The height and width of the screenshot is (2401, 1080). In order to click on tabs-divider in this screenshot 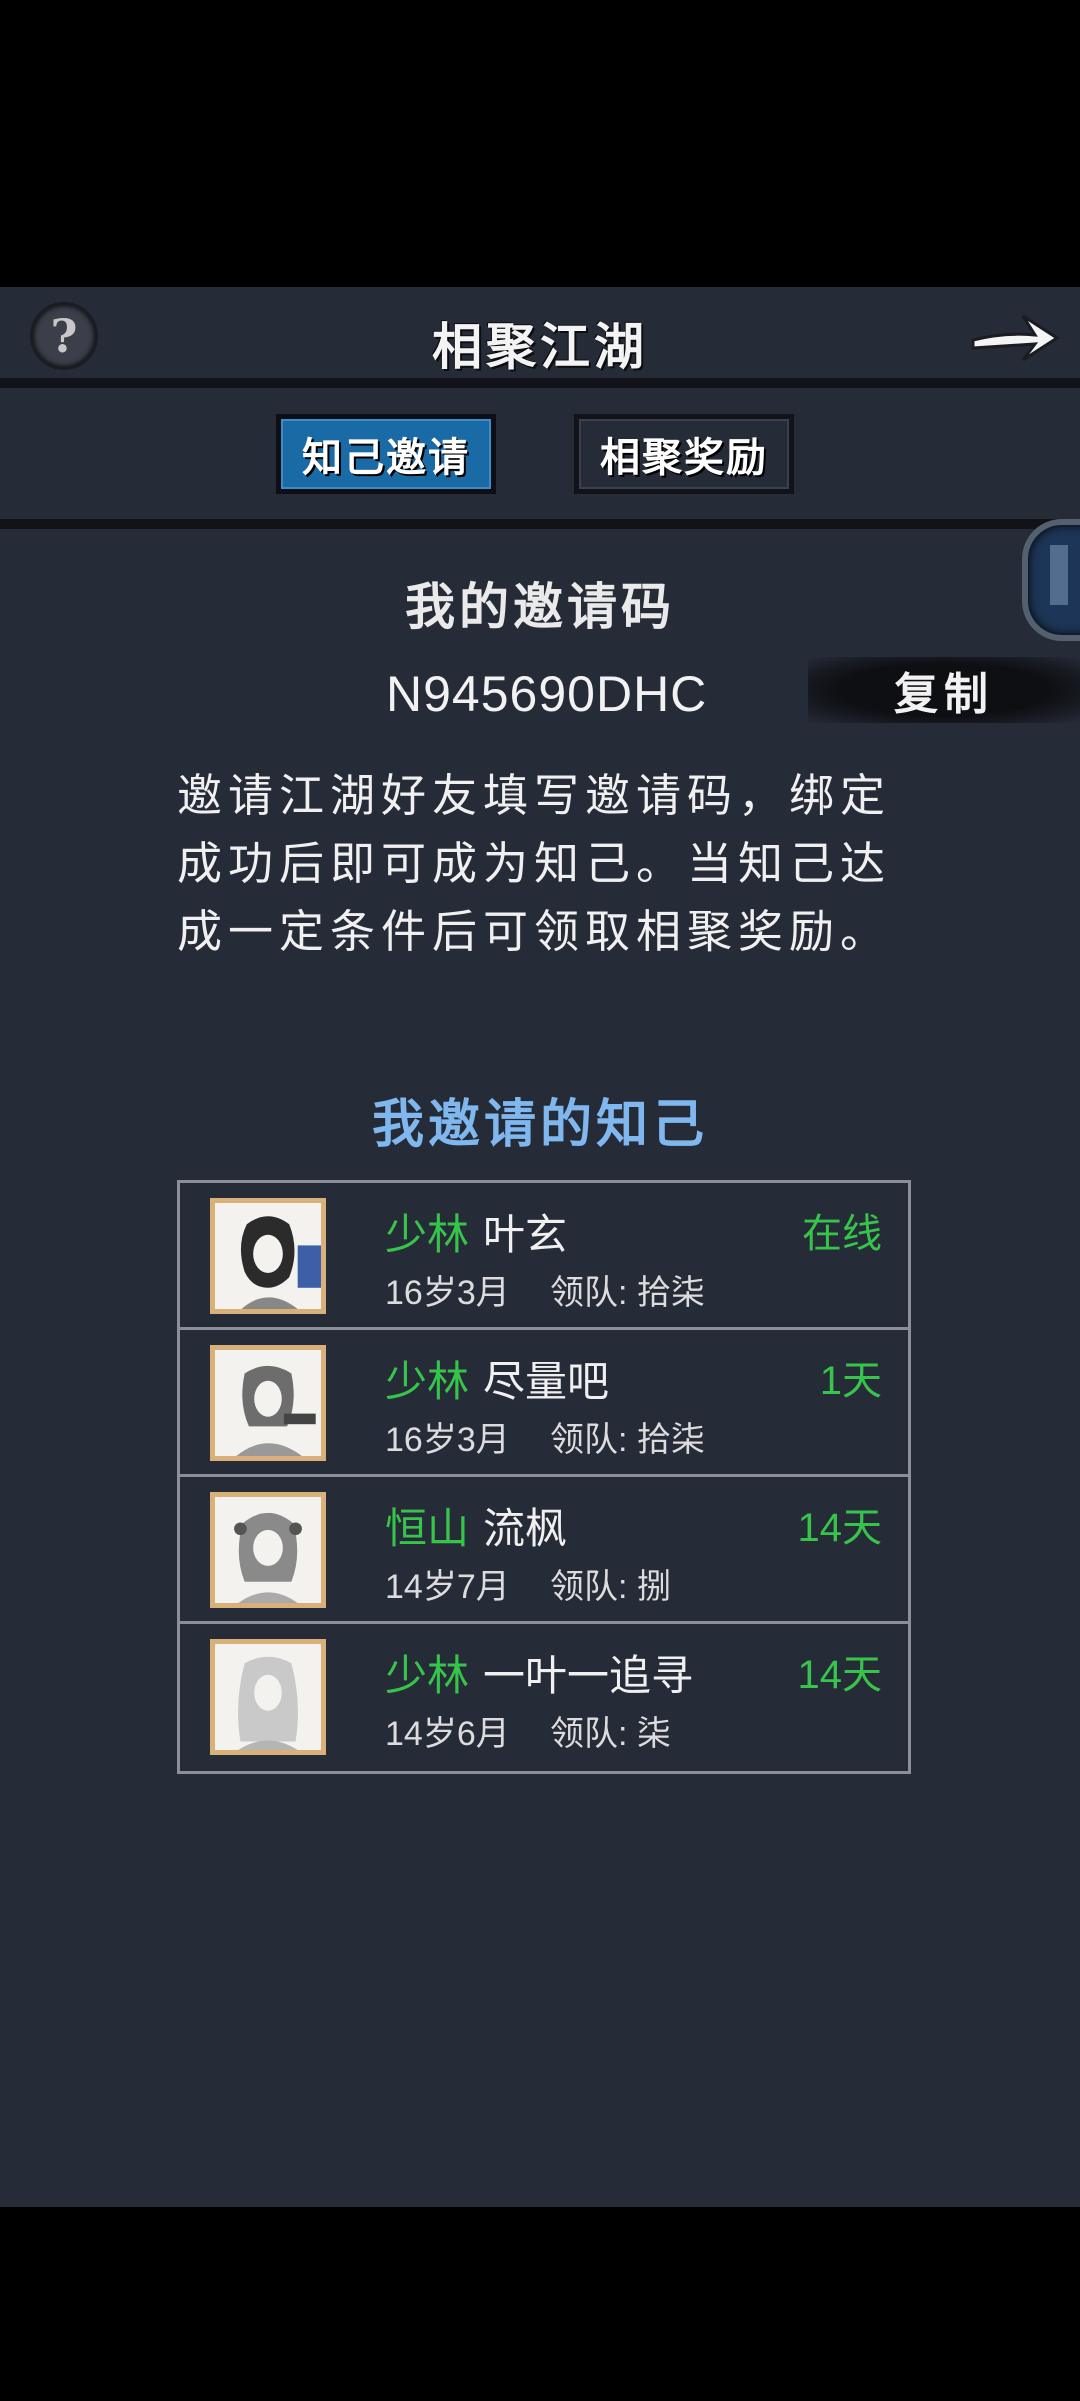, I will do `click(540, 524)`.